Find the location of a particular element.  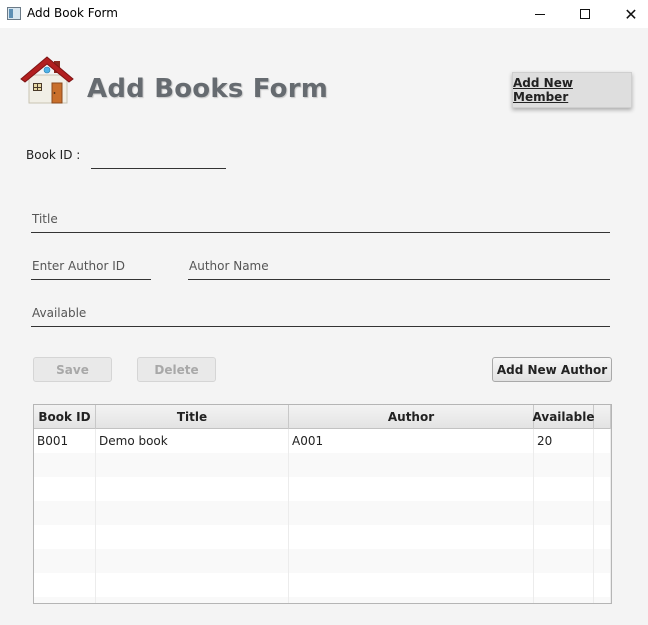

maximize-icon is located at coordinates (585, 14).